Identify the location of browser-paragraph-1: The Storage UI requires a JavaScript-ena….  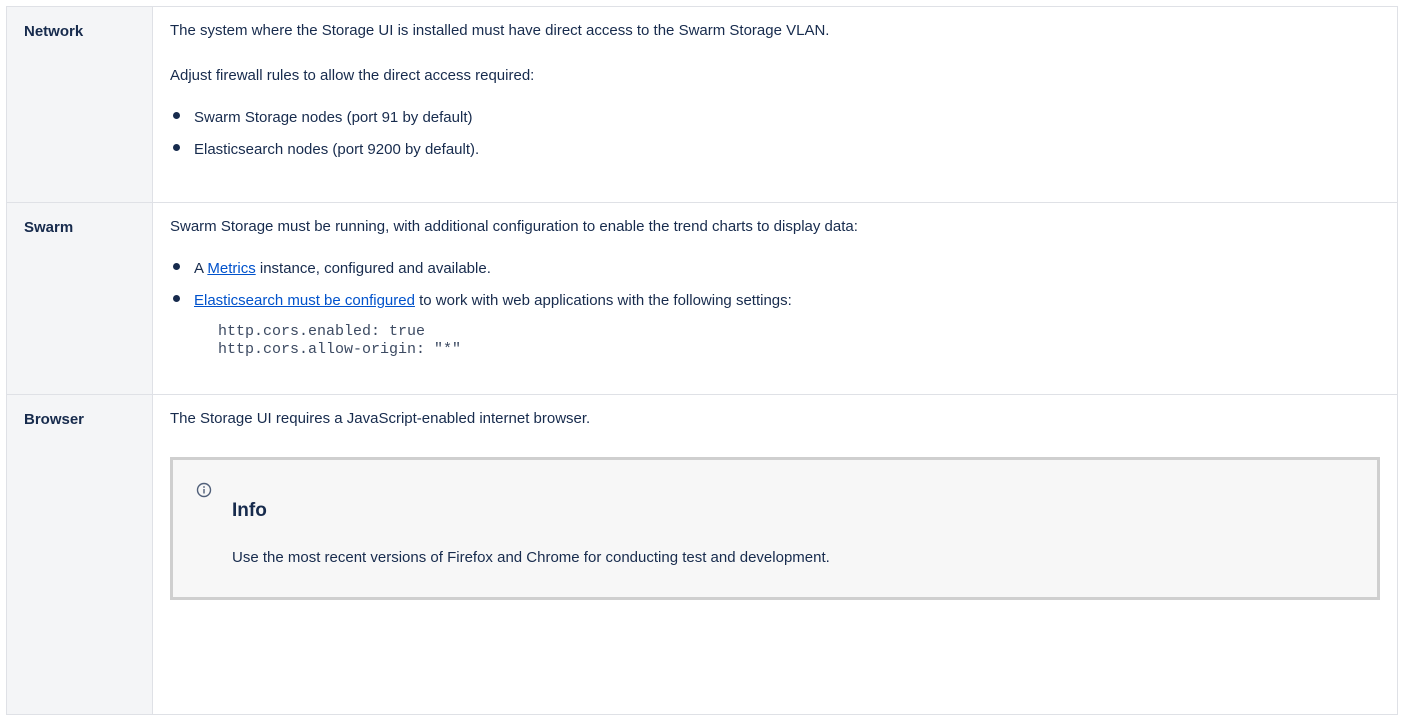
(380, 418).